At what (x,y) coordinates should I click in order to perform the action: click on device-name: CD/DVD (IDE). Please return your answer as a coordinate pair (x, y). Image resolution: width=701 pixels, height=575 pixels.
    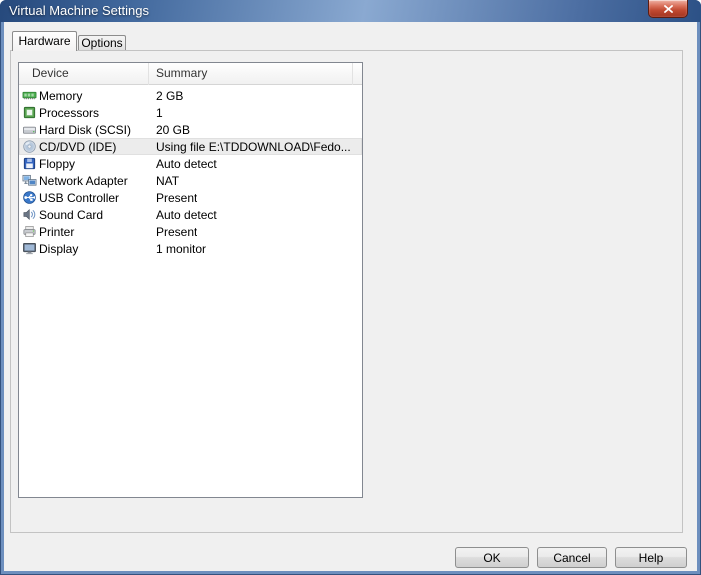
    Looking at the image, I should click on (78, 146).